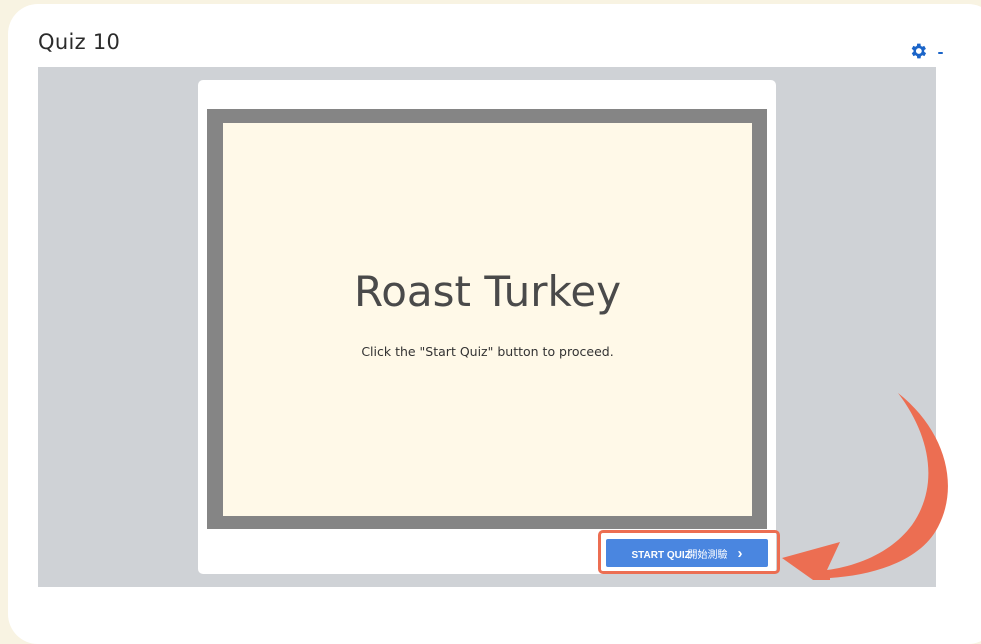 This screenshot has width=981, height=644. What do you see at coordinates (79, 42) in the screenshot?
I see `page-title: Quiz 10` at bounding box center [79, 42].